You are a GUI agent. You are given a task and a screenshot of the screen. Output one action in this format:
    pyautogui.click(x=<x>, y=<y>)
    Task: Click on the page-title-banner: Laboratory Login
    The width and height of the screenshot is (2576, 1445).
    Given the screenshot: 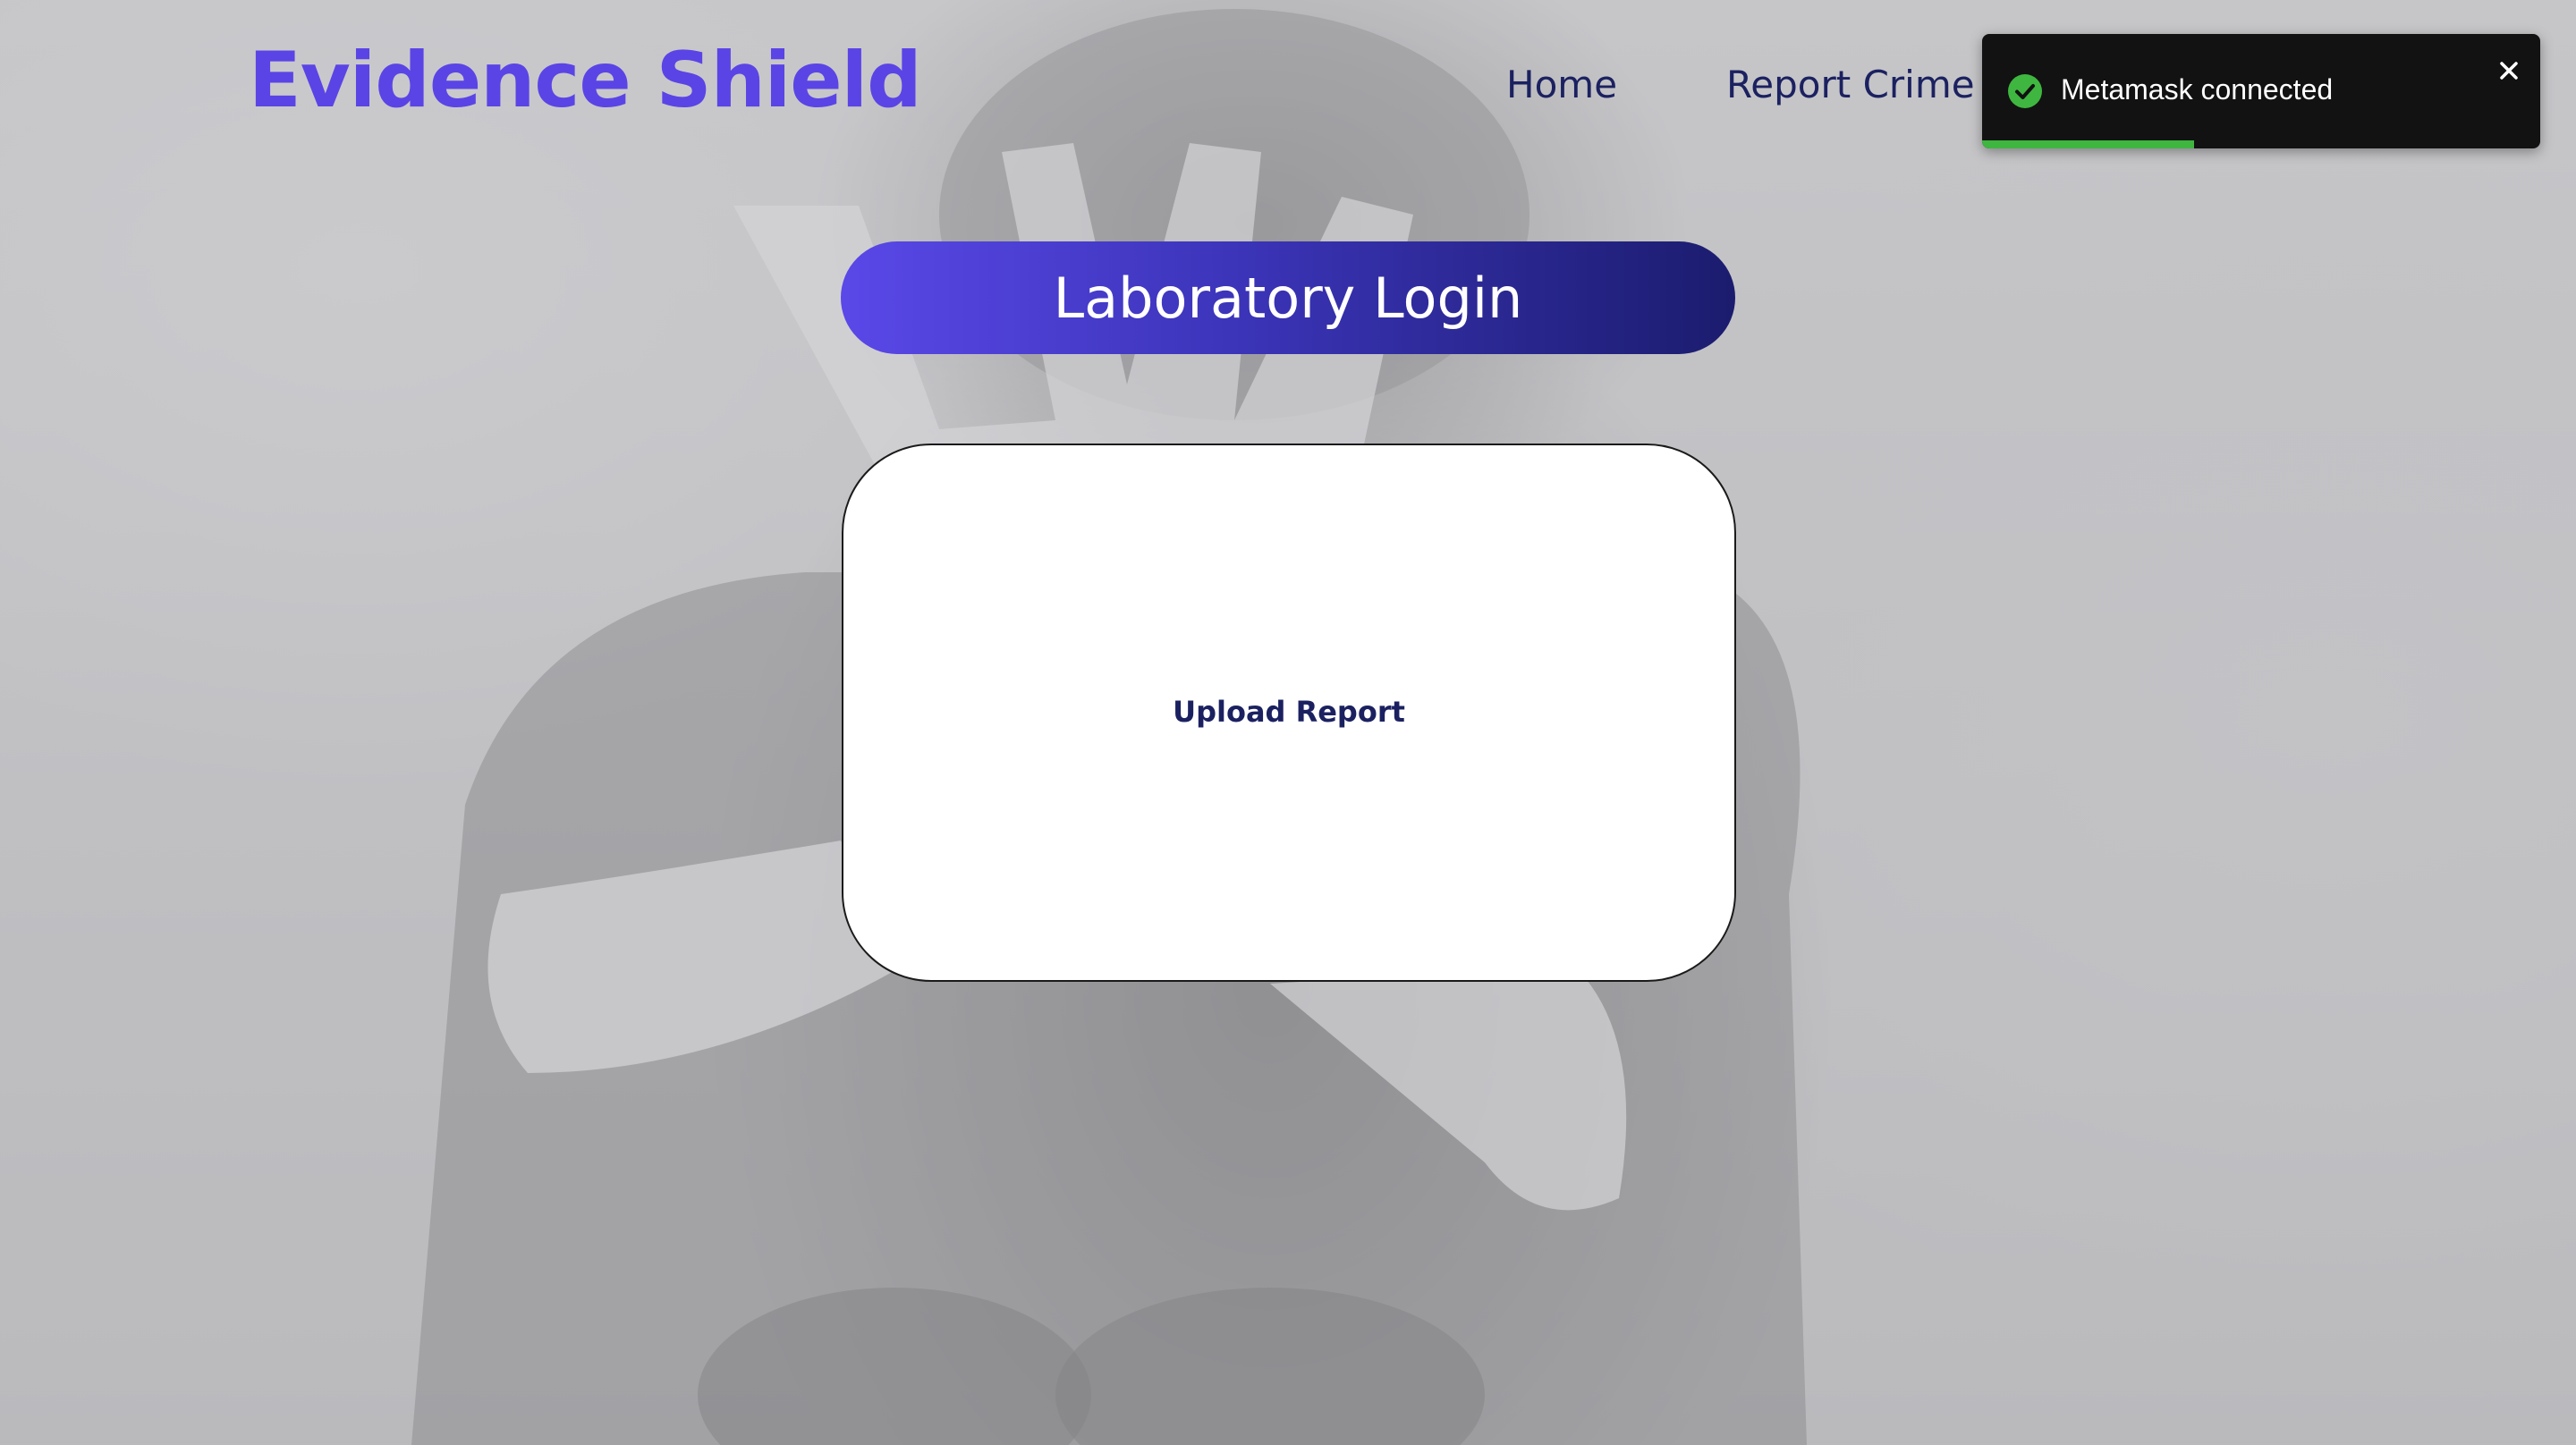 What is the action you would take?
    pyautogui.click(x=1288, y=297)
    